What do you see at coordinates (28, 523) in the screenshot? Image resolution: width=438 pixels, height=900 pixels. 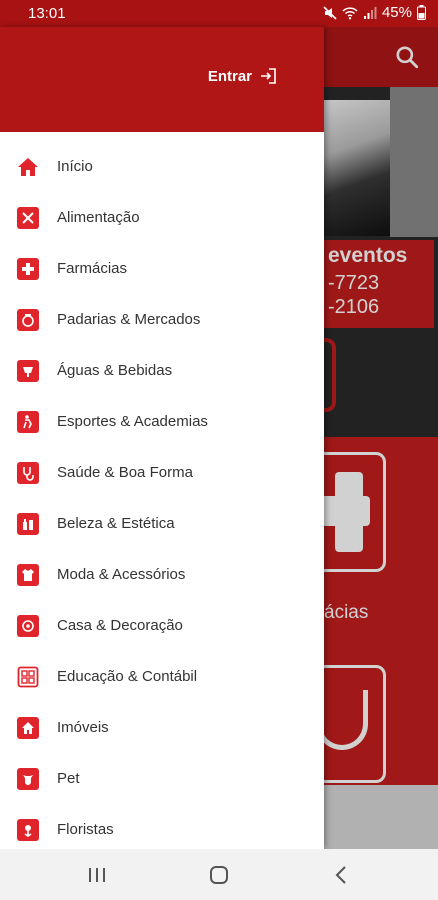 I see `beauty-icon` at bounding box center [28, 523].